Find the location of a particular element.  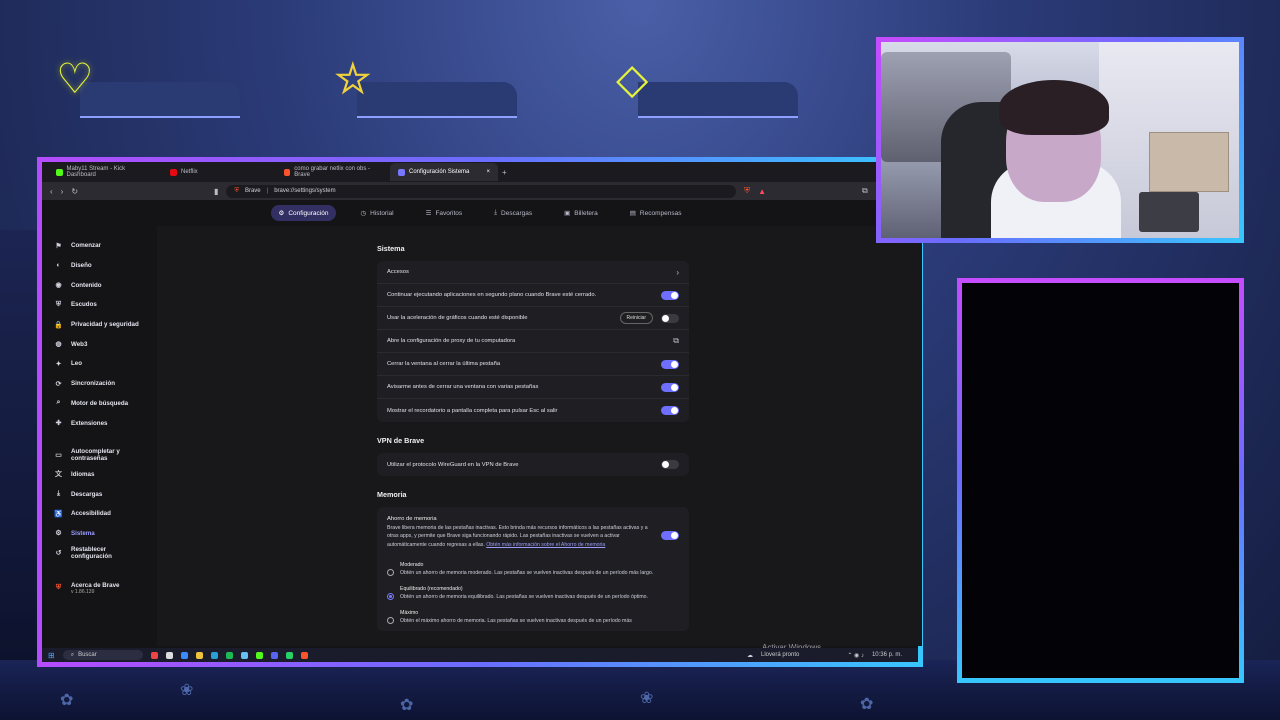

sparkle-icon: ✦ is located at coordinates (58, 364).